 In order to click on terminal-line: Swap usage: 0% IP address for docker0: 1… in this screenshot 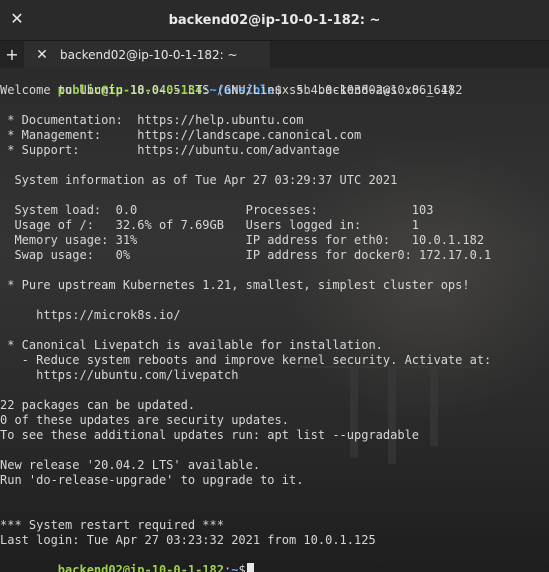, I will do `click(246, 255)`.